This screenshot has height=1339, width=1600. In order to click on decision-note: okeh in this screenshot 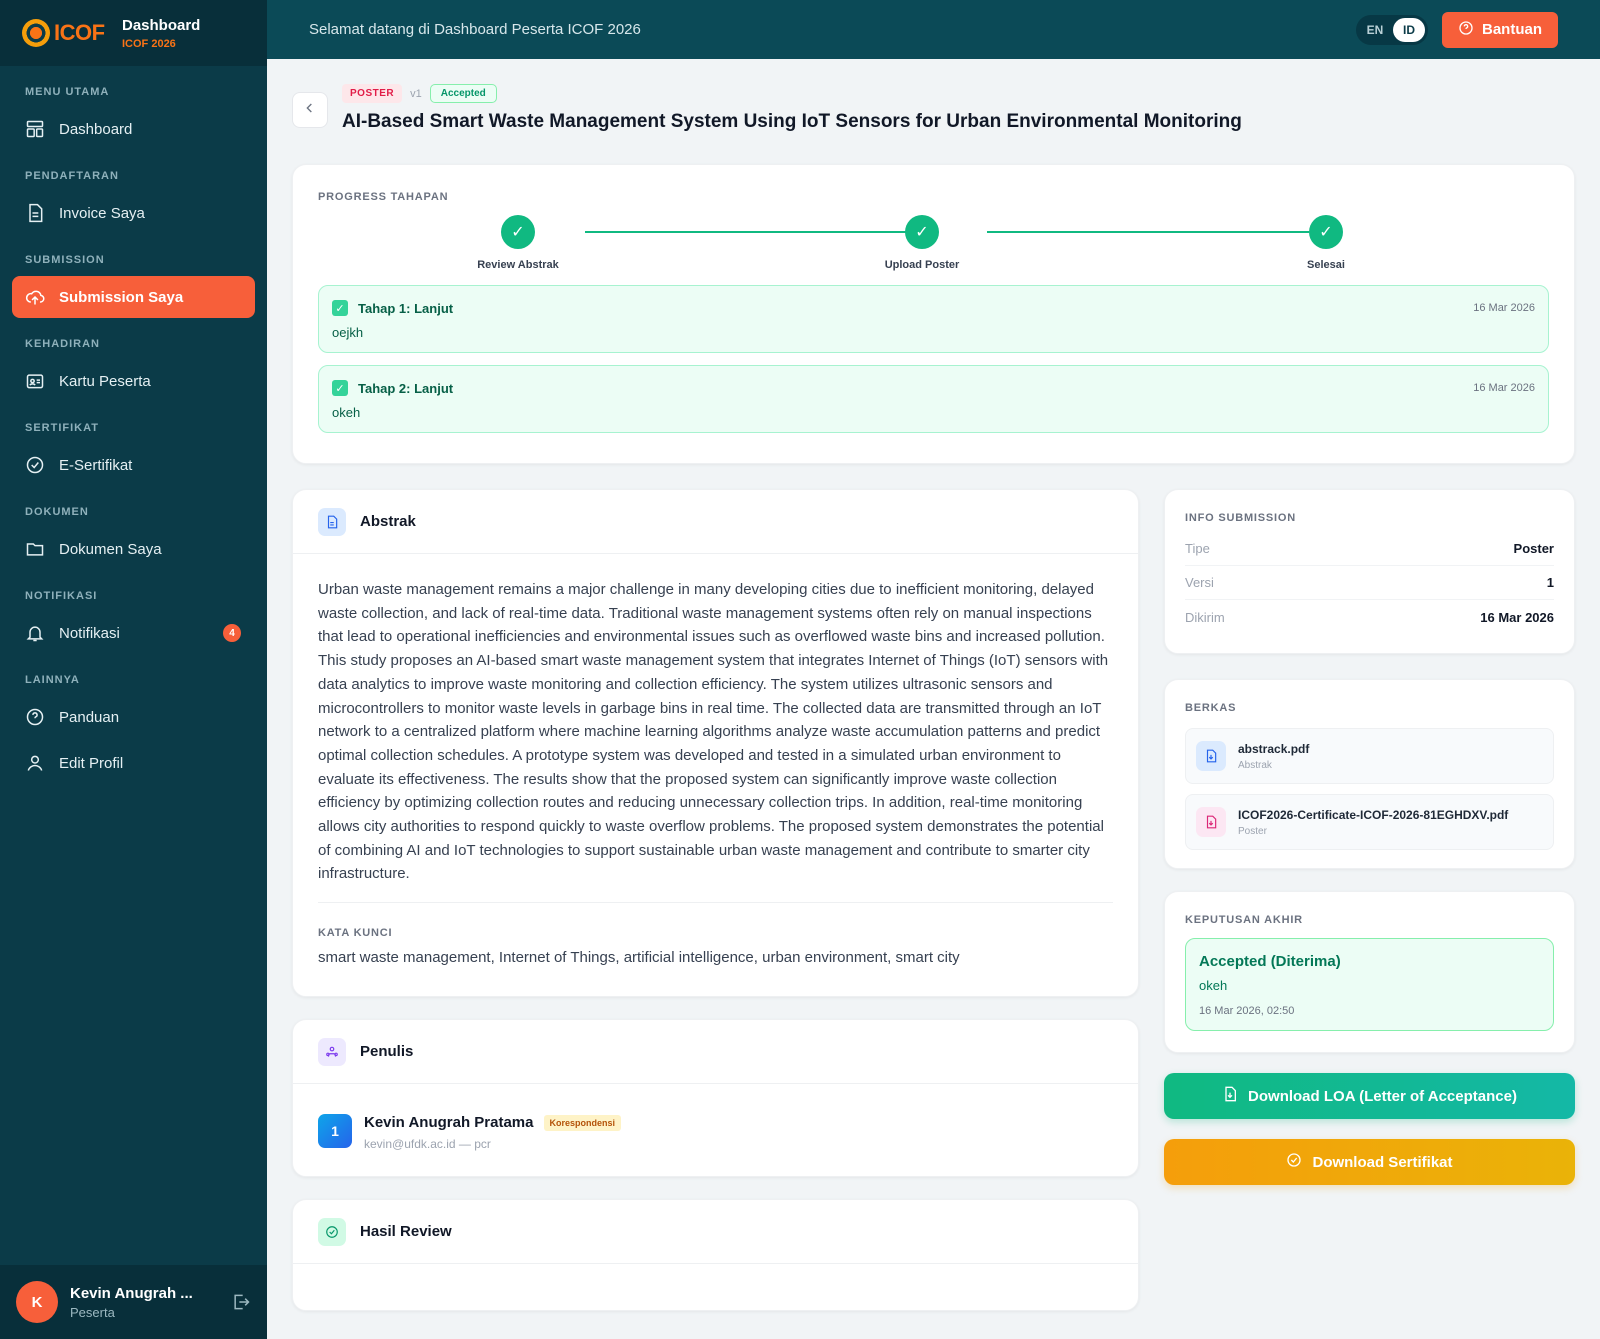, I will do `click(1213, 985)`.